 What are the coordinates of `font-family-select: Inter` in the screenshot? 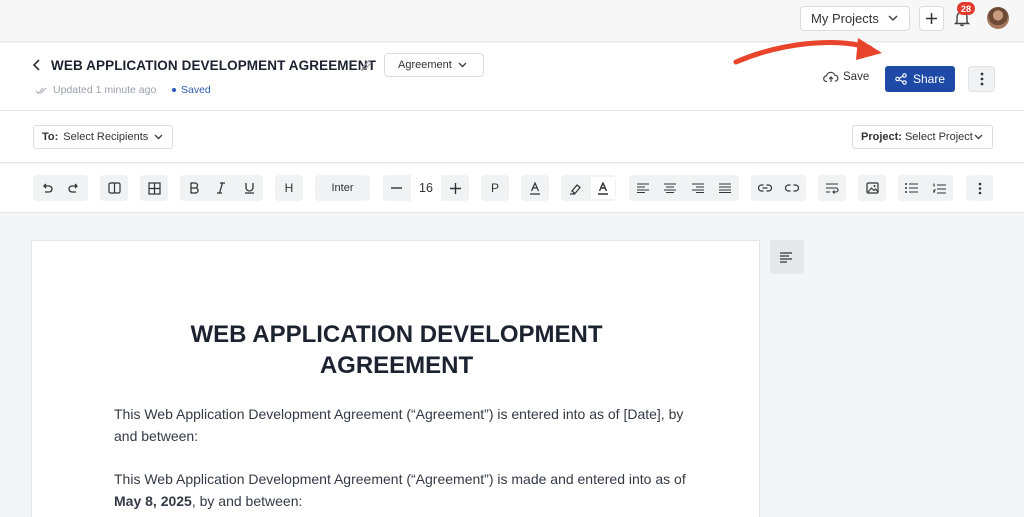 It's located at (342, 188).